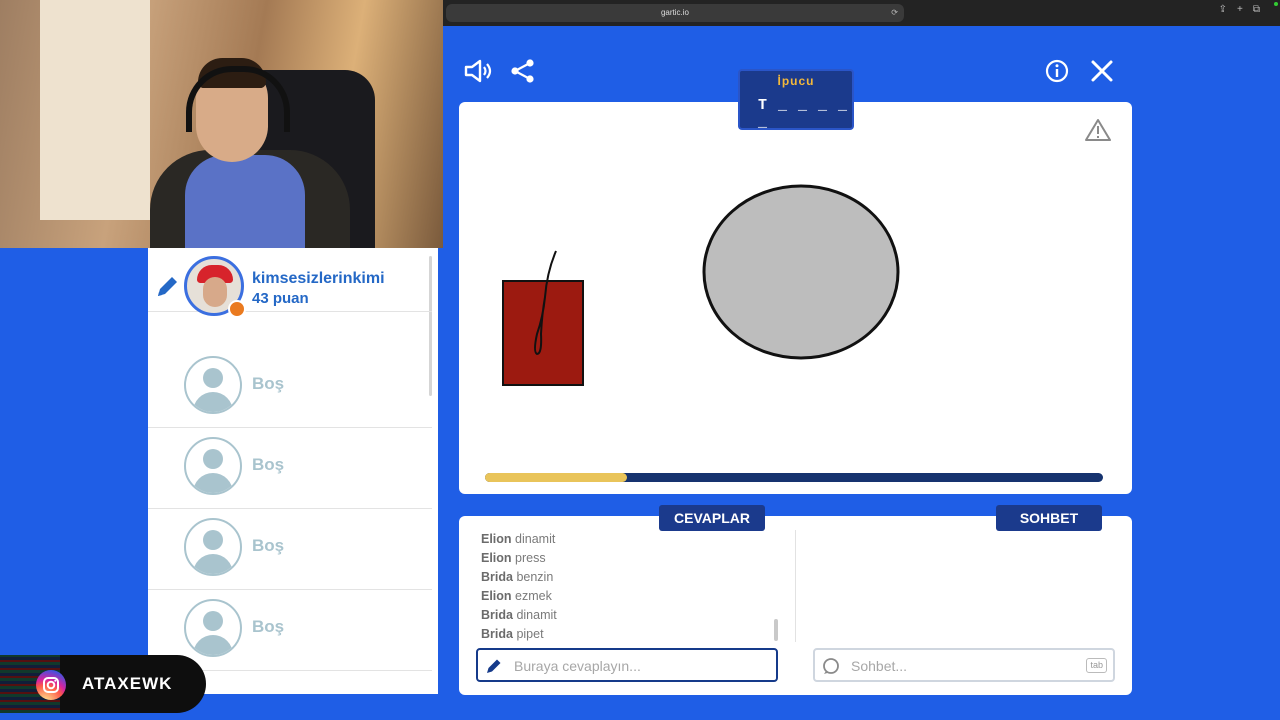 This screenshot has width=1280, height=720. Describe the element at coordinates (803, 114) in the screenshot. I see `hint-pattern: T _ _ _ _ _` at that location.